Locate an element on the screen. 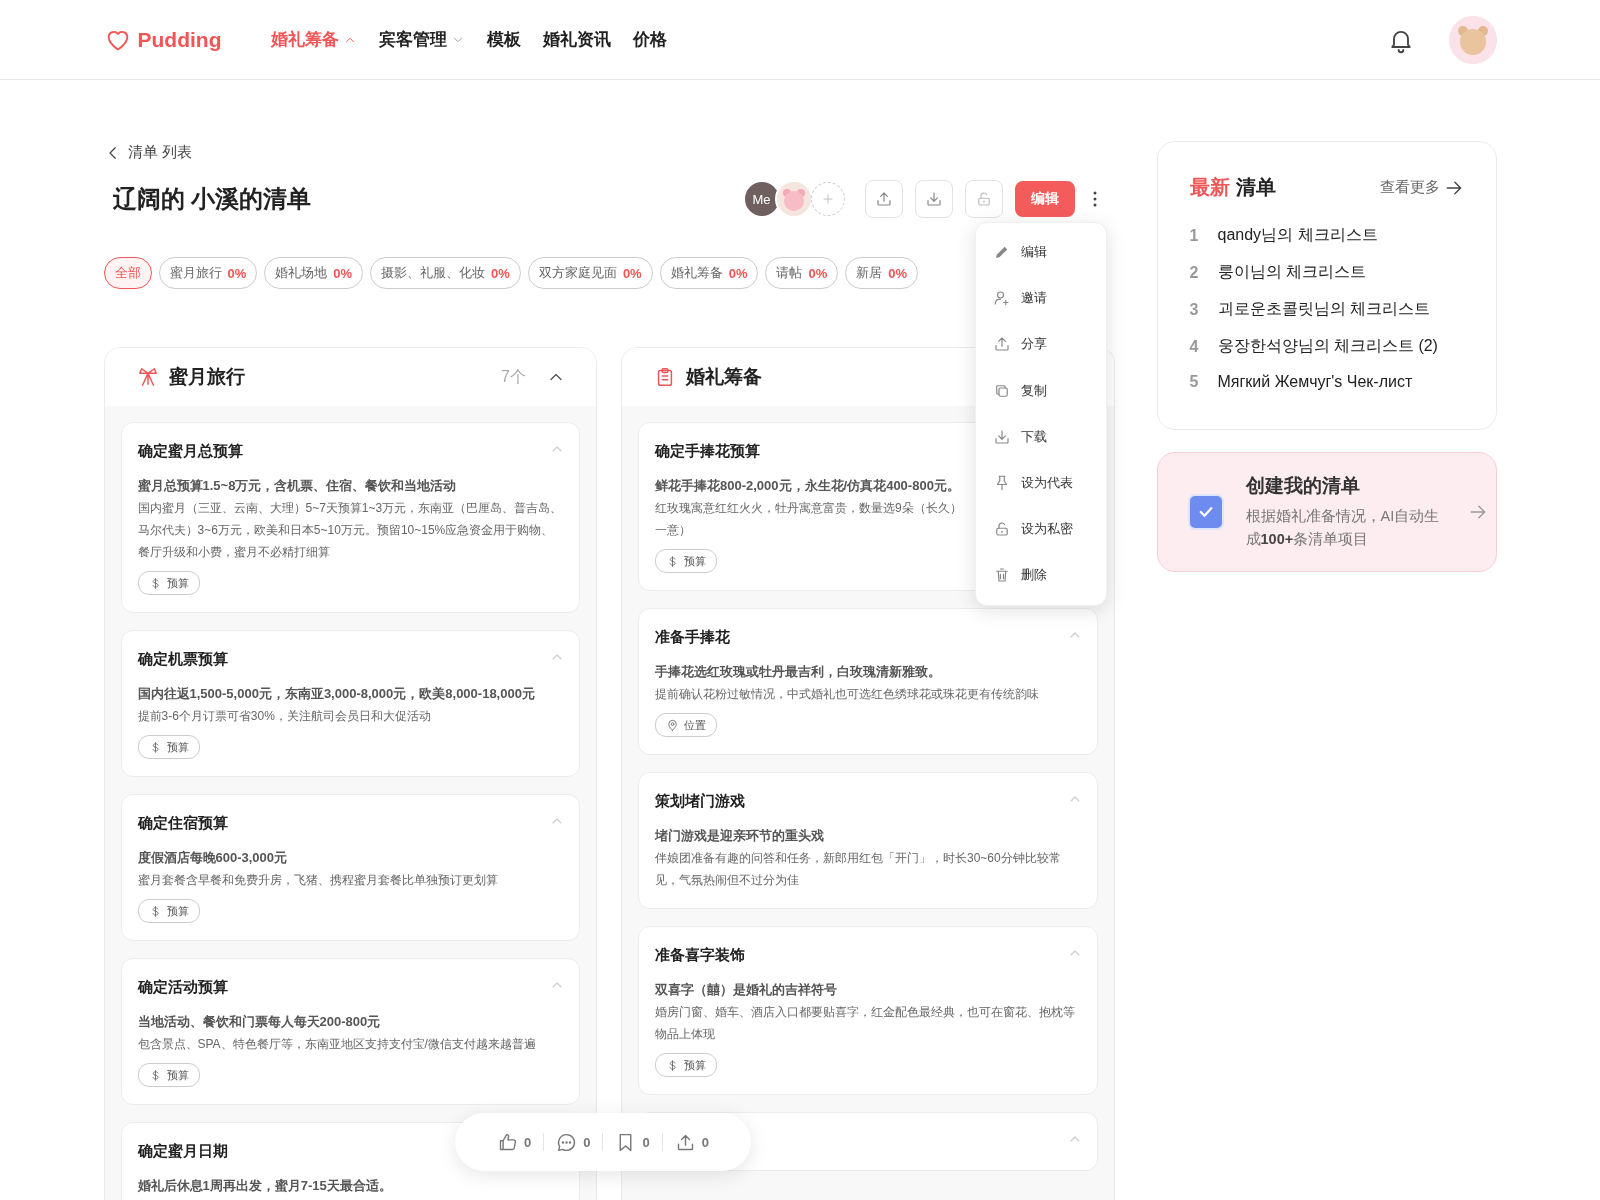 The image size is (1600, 1200). task-card: 准备喜字装饰 双喜字（囍）是婚礼的吉祥符号 婚房门窗、婚车、酒店入口都要贴喜字，红金配色最经典，也可在窗花、抱枕等物品上体现 预算 is located at coordinates (868, 1010).